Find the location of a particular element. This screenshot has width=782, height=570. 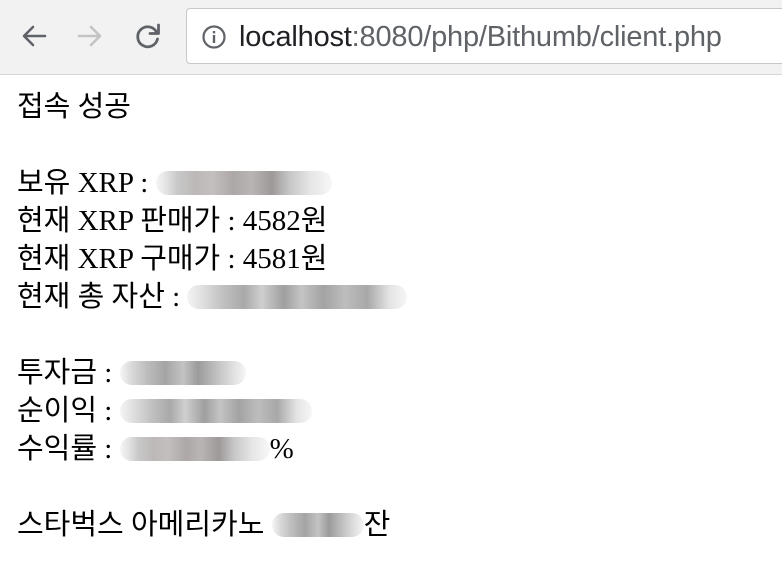

back-button is located at coordinates (34, 36).